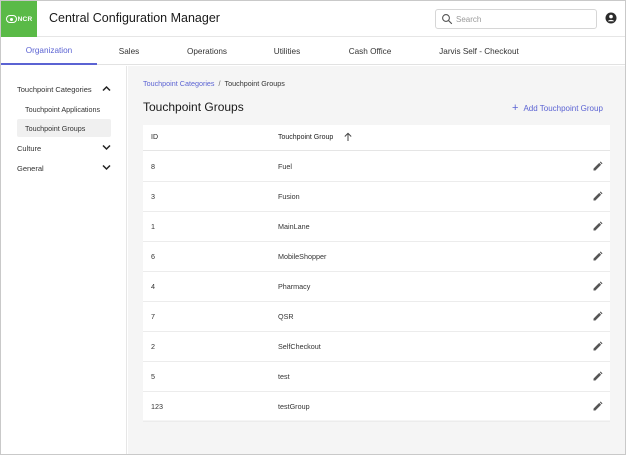  What do you see at coordinates (153, 346) in the screenshot?
I see `cell-id: 2` at bounding box center [153, 346].